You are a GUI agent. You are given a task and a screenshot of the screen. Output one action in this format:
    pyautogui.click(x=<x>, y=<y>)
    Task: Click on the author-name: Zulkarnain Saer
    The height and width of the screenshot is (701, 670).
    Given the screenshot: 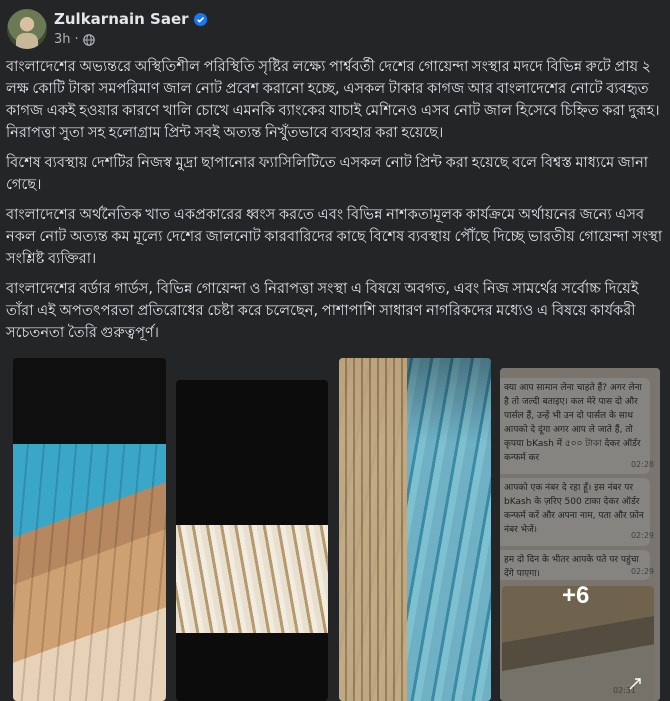 What is the action you would take?
    pyautogui.click(x=121, y=19)
    